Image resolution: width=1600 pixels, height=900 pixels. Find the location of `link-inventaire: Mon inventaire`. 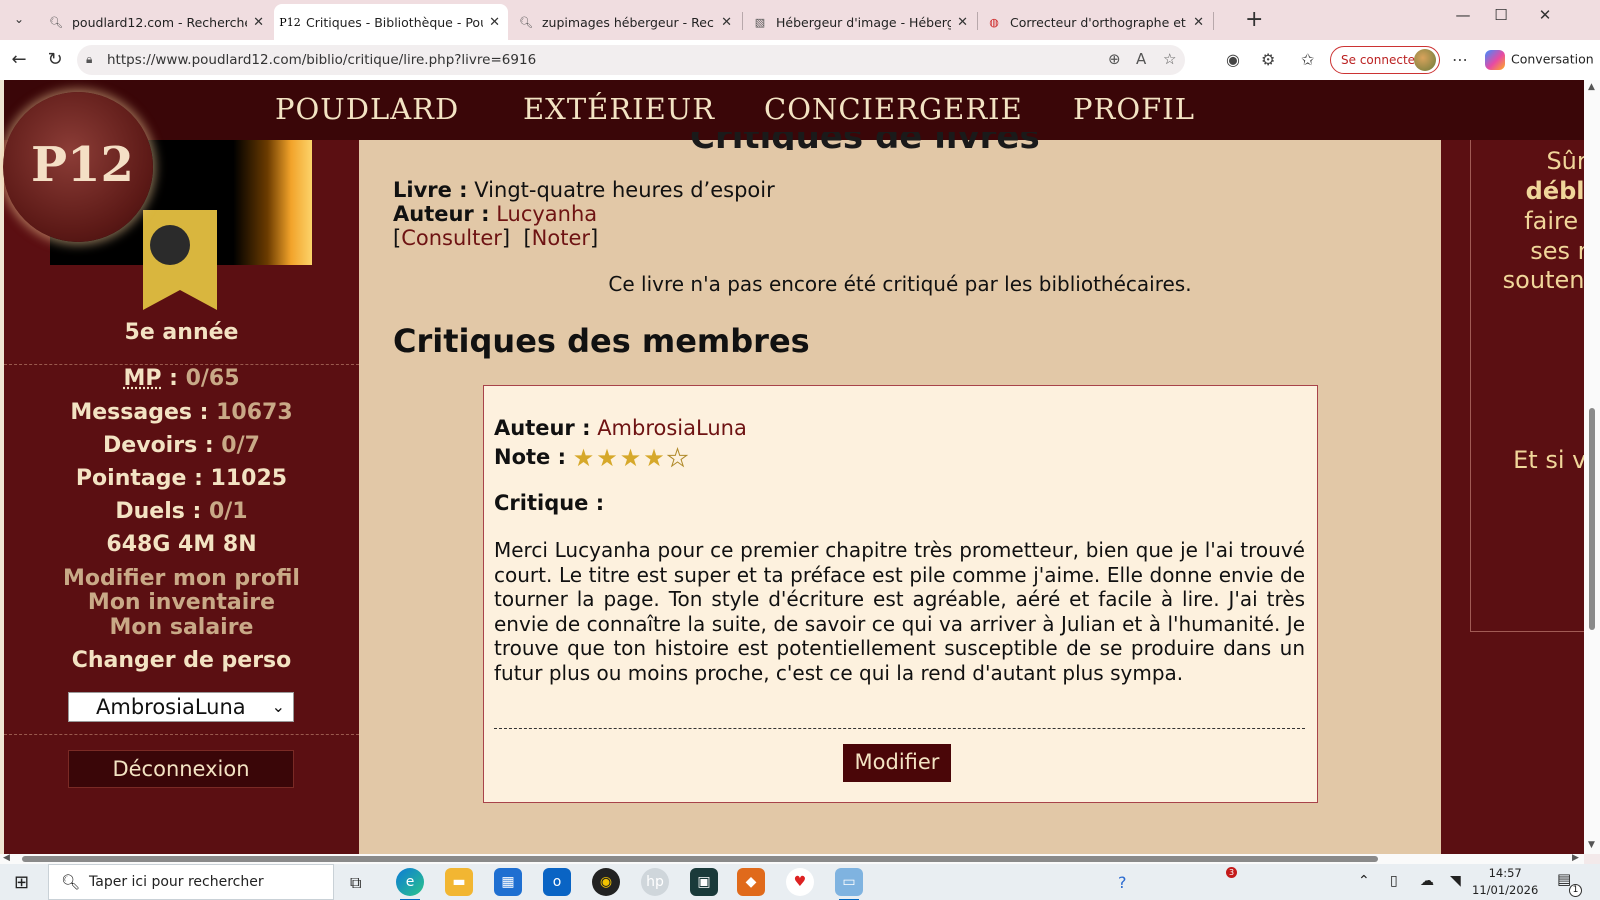

link-inventaire: Mon inventaire is located at coordinates (181, 602).